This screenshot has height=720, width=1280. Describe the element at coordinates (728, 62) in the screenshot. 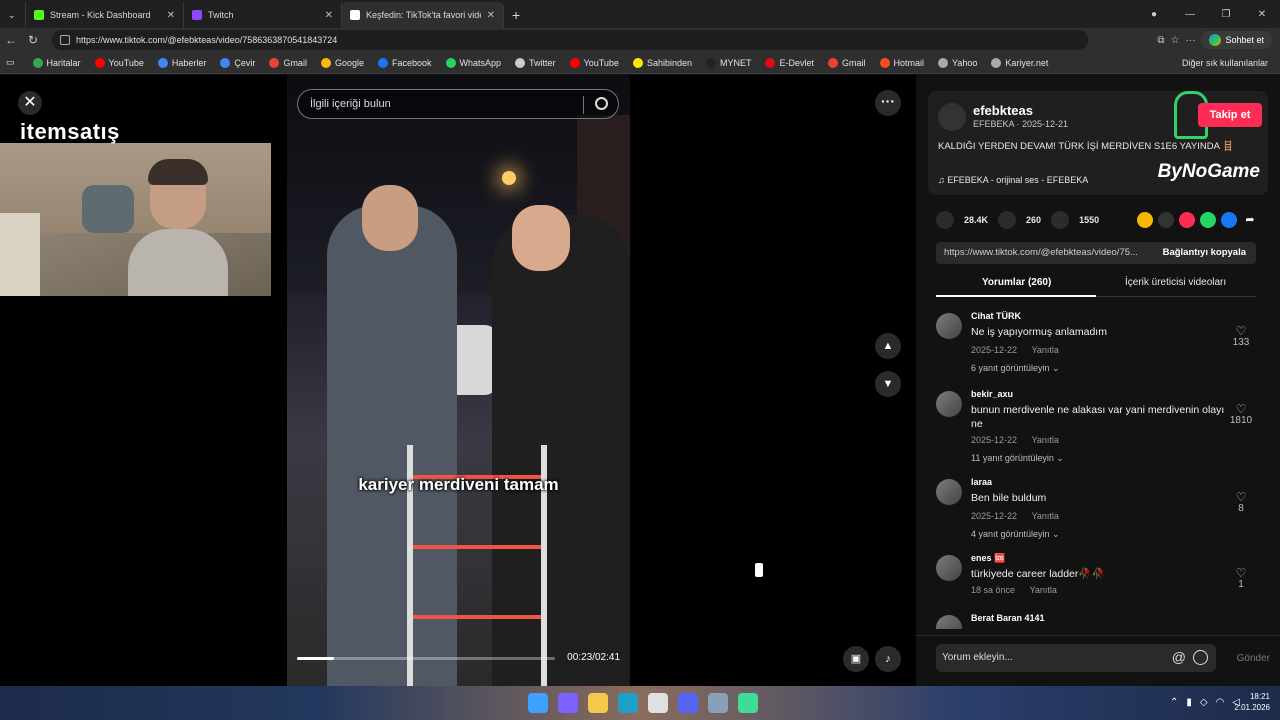

I see `bookmark-item: MYNET` at that location.